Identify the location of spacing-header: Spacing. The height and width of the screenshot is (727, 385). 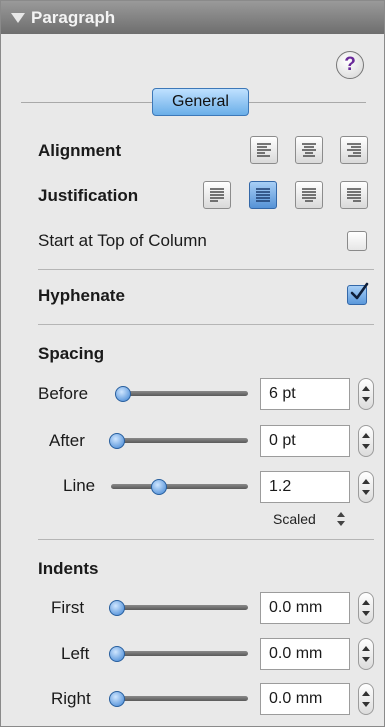
(71, 353).